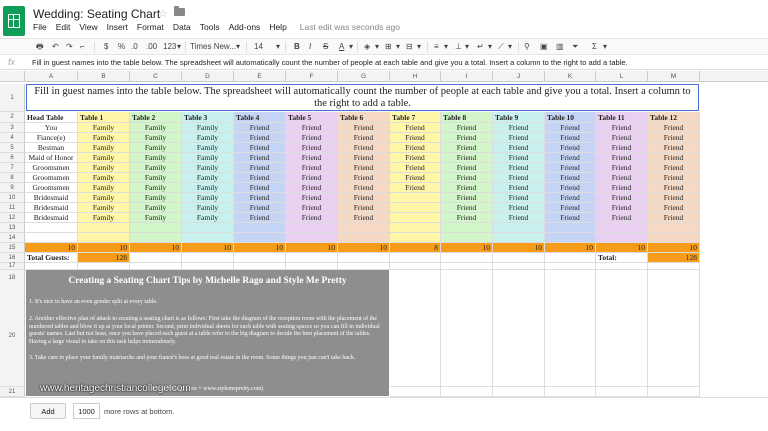 This screenshot has height=431, width=768. Describe the element at coordinates (51, 198) in the screenshot. I see `head-table-cell: Bridesmaid` at that location.